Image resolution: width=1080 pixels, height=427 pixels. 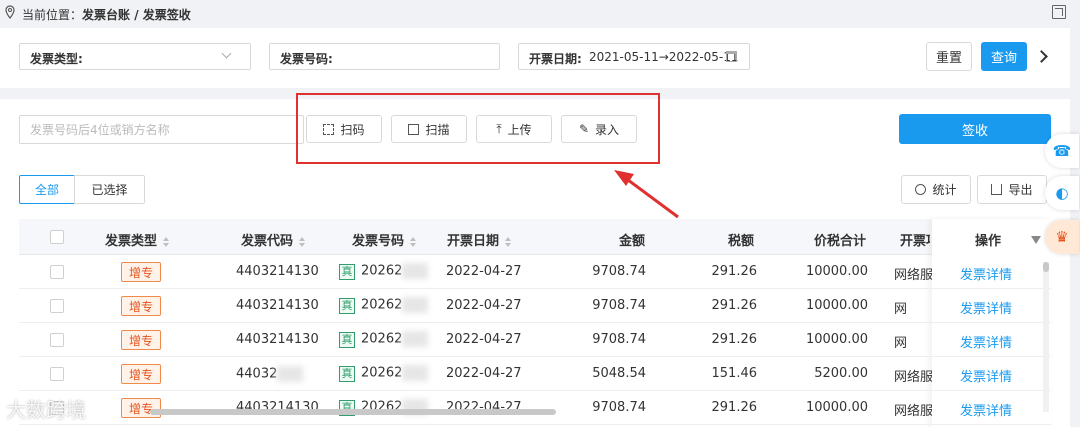 What do you see at coordinates (57, 237) in the screenshot?
I see `select-all-checkbox` at bounding box center [57, 237].